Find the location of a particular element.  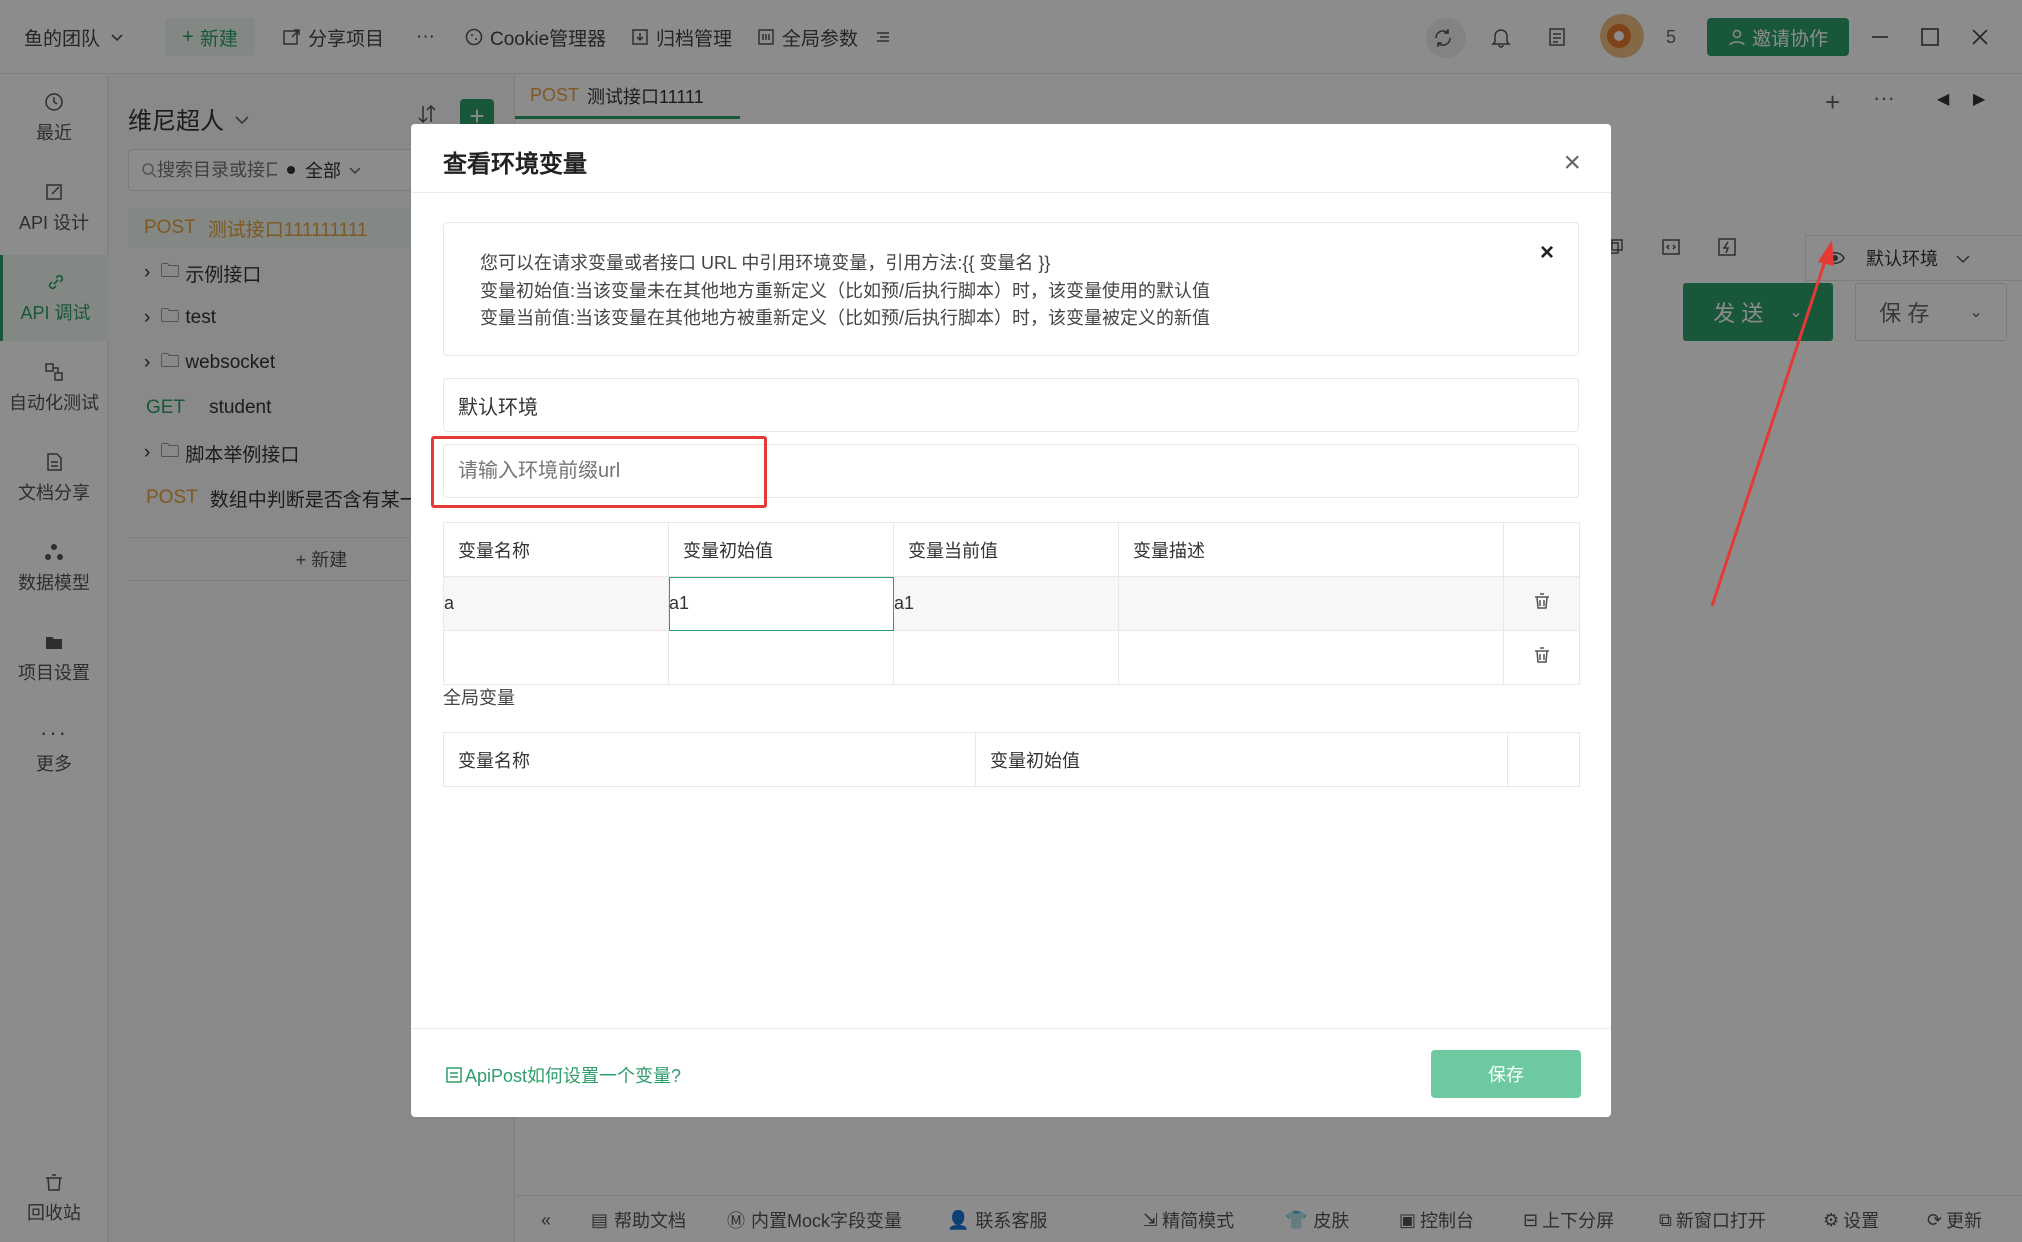

env-variables-table: 变量名称 变量初始值 变量当前值 变量描述 a a1 a1 is located at coordinates (1011, 603).